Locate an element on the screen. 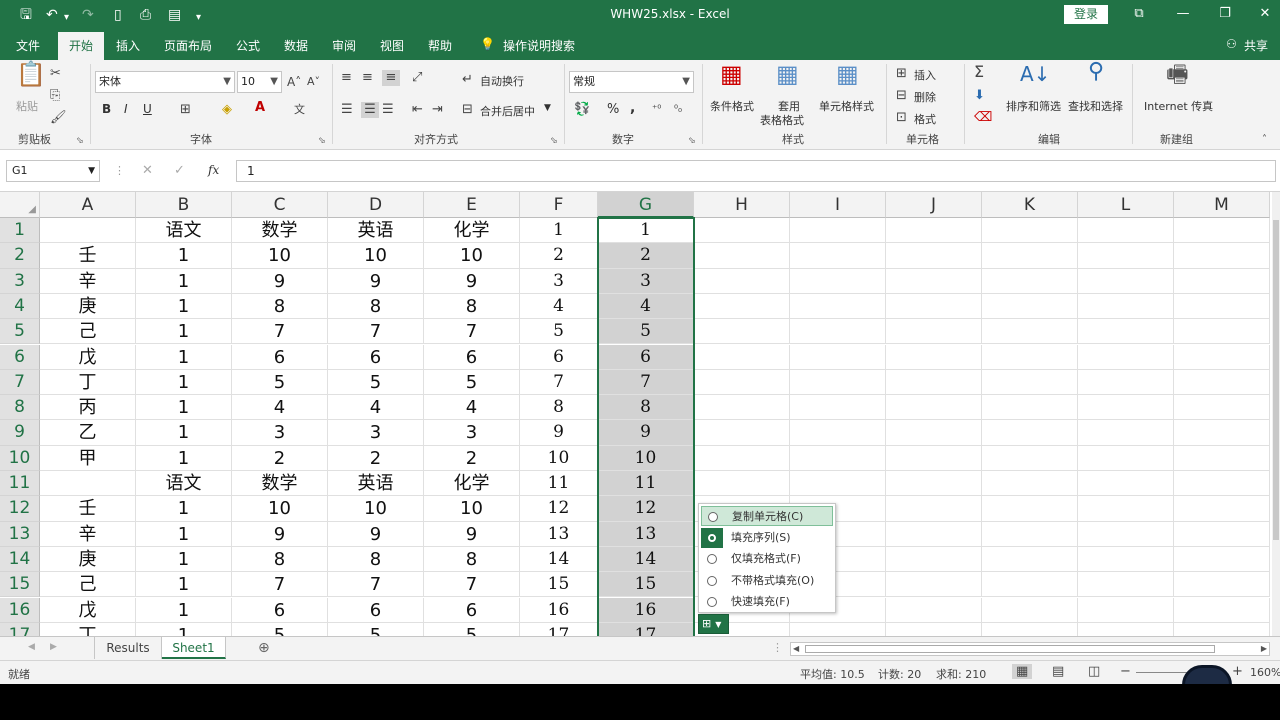 Image resolution: width=1280 pixels, height=720 pixels. italic-button: I is located at coordinates (126, 109).